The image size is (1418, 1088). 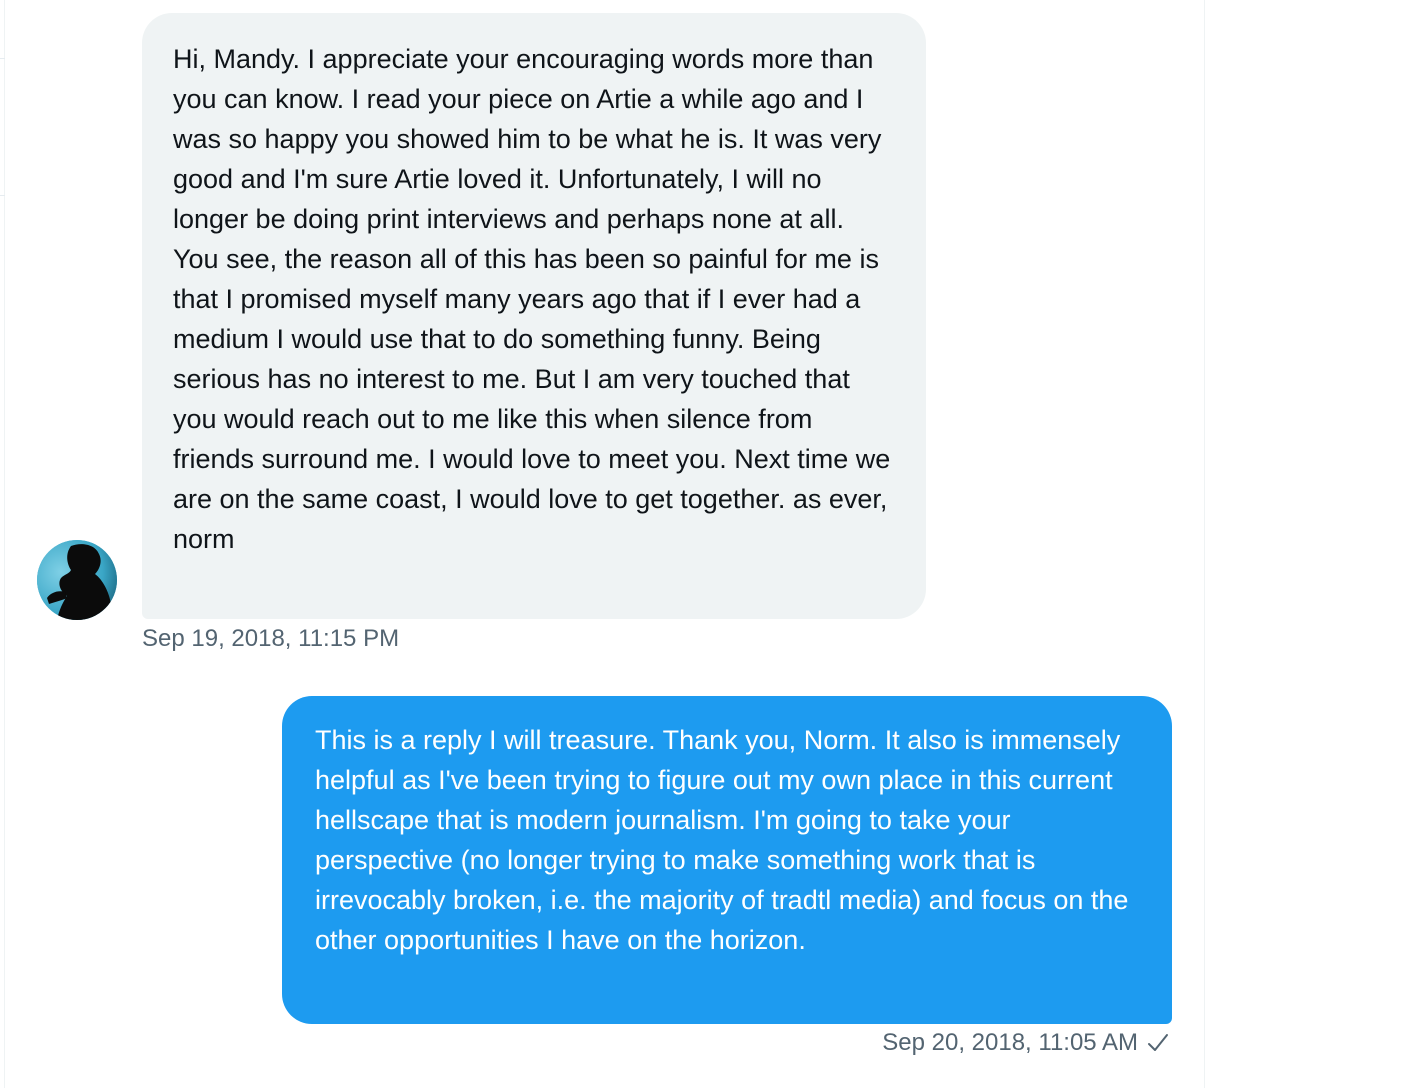 I want to click on check-icon, so click(x=1158, y=1042).